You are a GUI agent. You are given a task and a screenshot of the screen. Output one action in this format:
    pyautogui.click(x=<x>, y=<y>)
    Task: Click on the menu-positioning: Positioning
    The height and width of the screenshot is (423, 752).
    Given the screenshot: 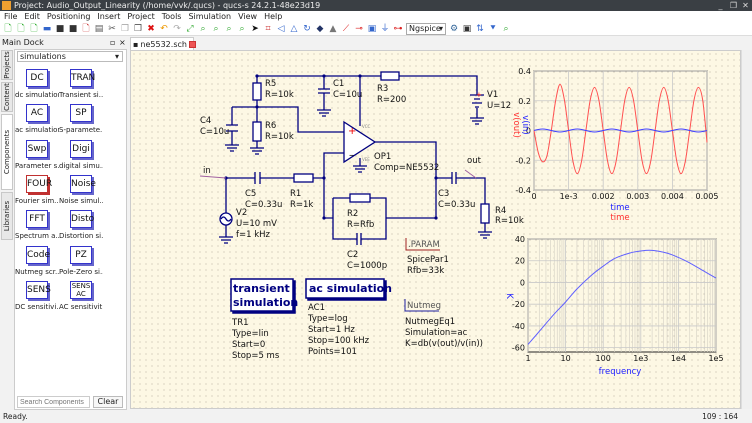 What is the action you would take?
    pyautogui.click(x=69, y=16)
    